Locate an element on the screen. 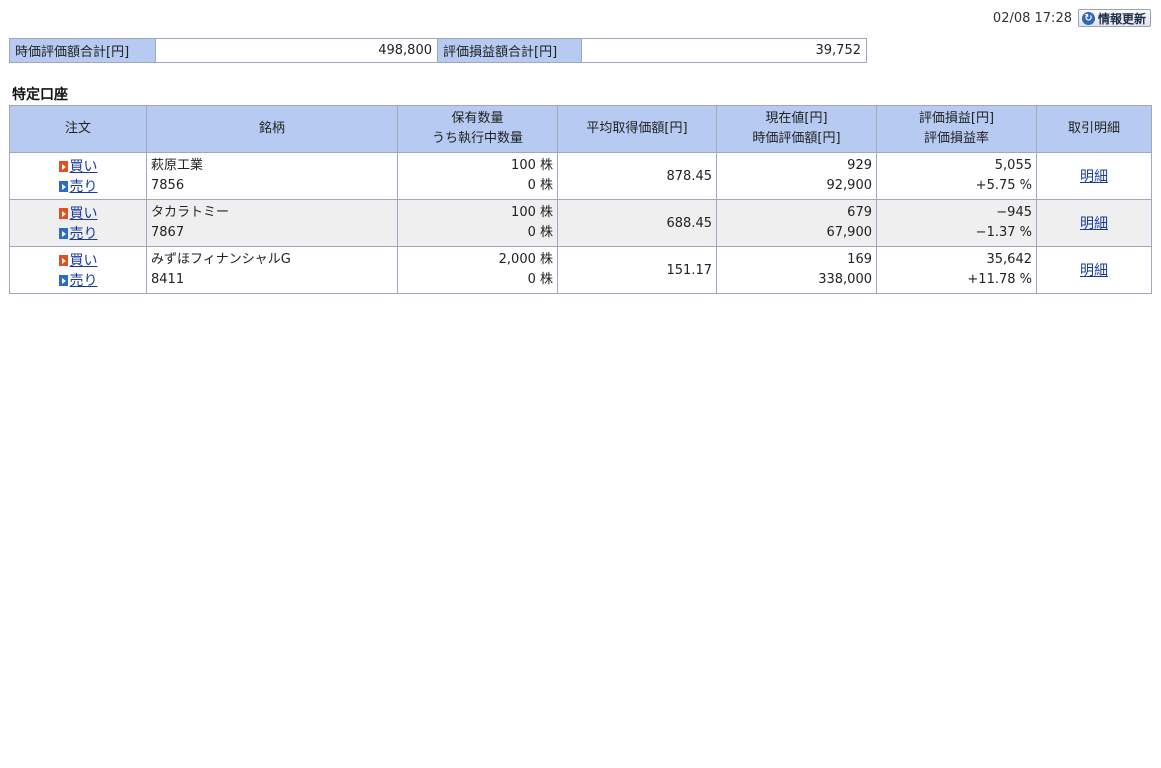 Image resolution: width=1161 pixels, height=768 pixels. unrealized-pl: −945 is located at coordinates (1014, 212).